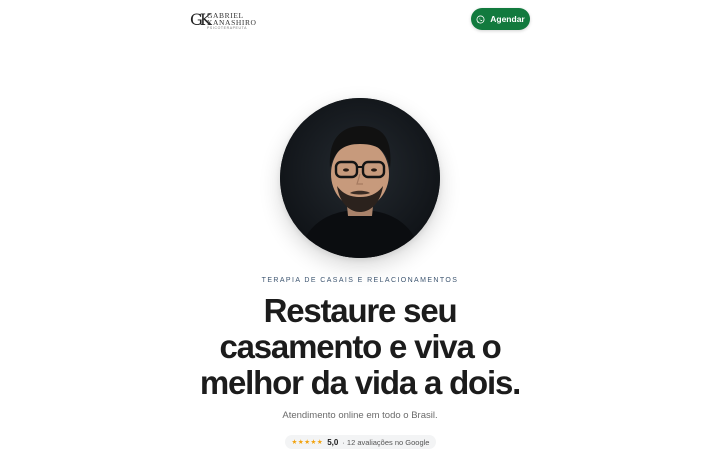 The height and width of the screenshot is (450, 720). What do you see at coordinates (360, 415) in the screenshot?
I see `hero-subline: Atendimento online em todo o Brasil.` at bounding box center [360, 415].